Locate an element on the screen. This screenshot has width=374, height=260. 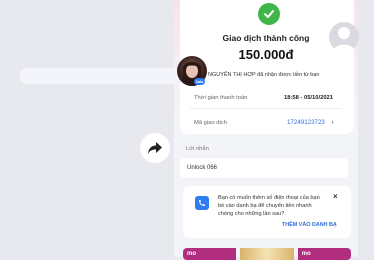
recipient-notice-text: NGUYỄN THỊ HỢP đã nhận được tiền từ bạn is located at coordinates (264, 75).